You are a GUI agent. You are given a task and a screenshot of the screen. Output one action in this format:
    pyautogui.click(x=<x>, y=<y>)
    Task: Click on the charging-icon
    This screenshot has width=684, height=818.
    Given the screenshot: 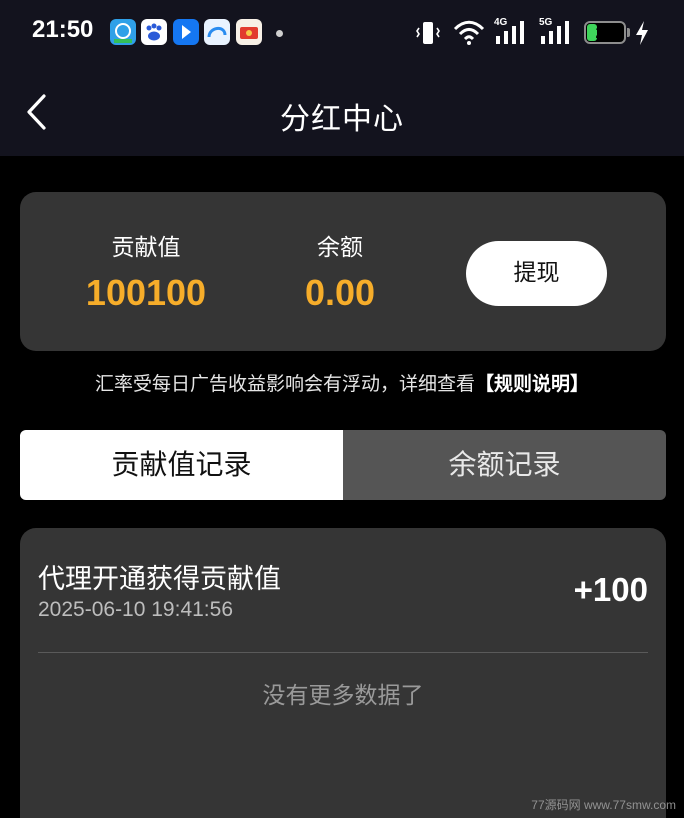 What is the action you would take?
    pyautogui.click(x=642, y=35)
    